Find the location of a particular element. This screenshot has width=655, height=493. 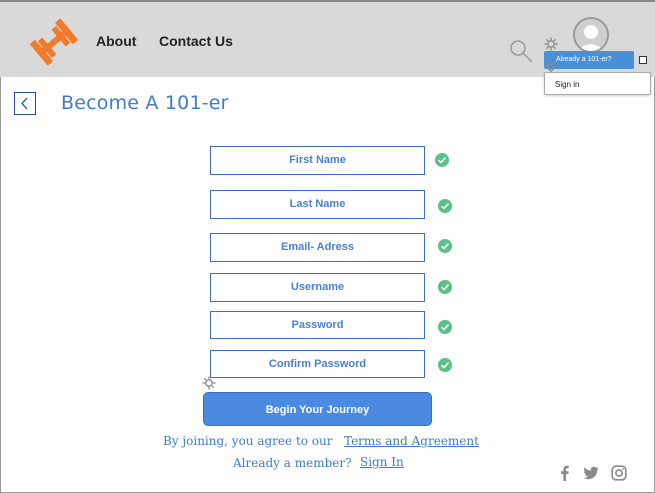

instagram-icon is located at coordinates (619, 473).